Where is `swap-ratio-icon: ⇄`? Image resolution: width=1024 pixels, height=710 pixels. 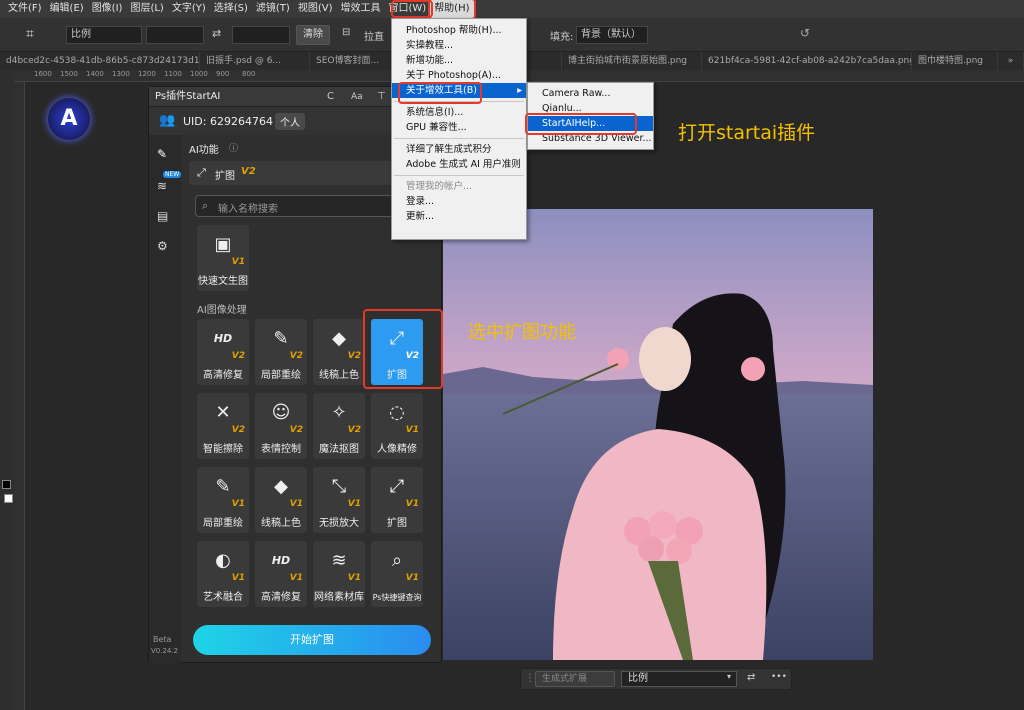 swap-ratio-icon: ⇄ is located at coordinates (751, 677).